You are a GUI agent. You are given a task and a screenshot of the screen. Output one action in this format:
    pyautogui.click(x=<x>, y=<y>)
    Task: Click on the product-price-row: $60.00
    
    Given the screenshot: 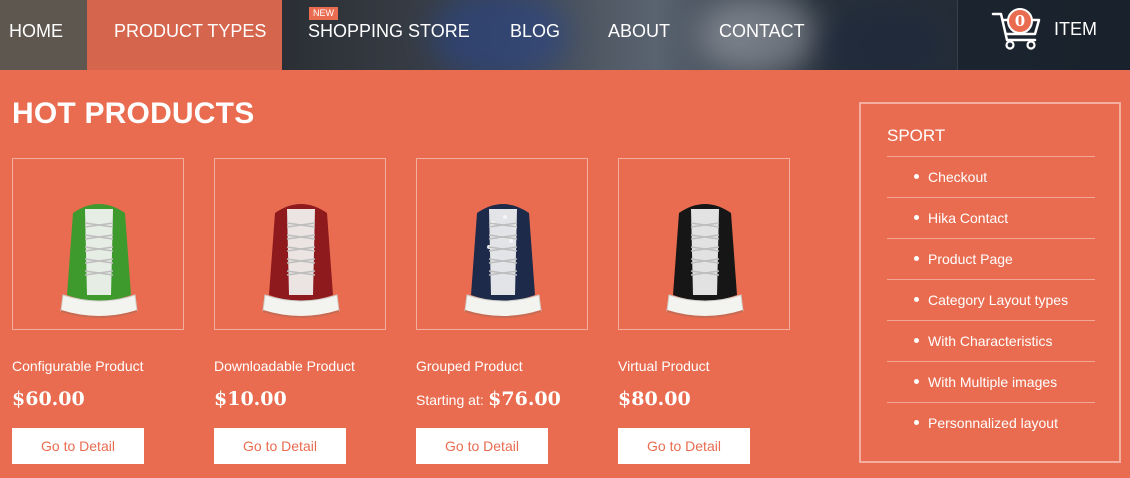 What is the action you would take?
    pyautogui.click(x=48, y=399)
    